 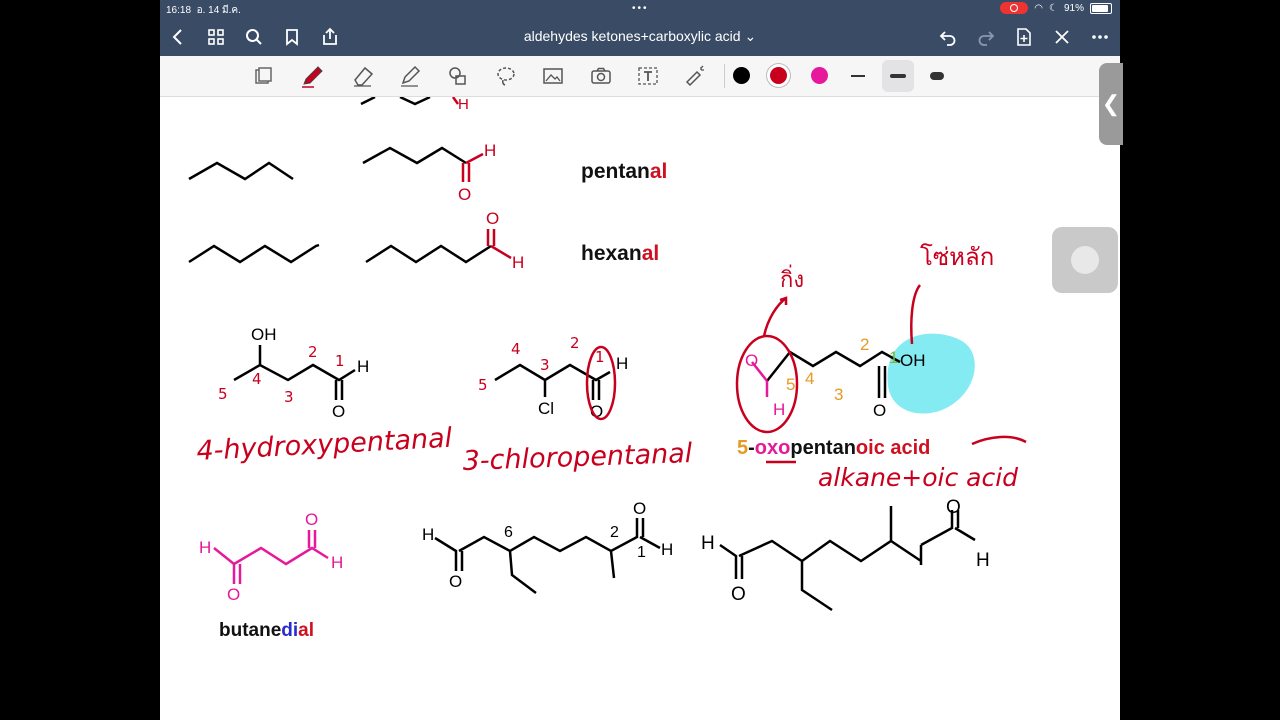 What do you see at coordinates (271, 557) in the screenshot?
I see `butanedial-structure: H O O H` at bounding box center [271, 557].